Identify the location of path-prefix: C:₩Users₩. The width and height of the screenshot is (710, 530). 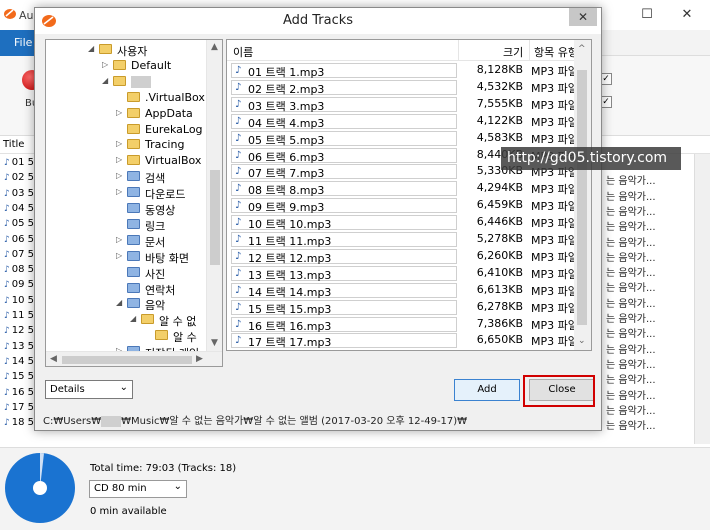
(72, 421).